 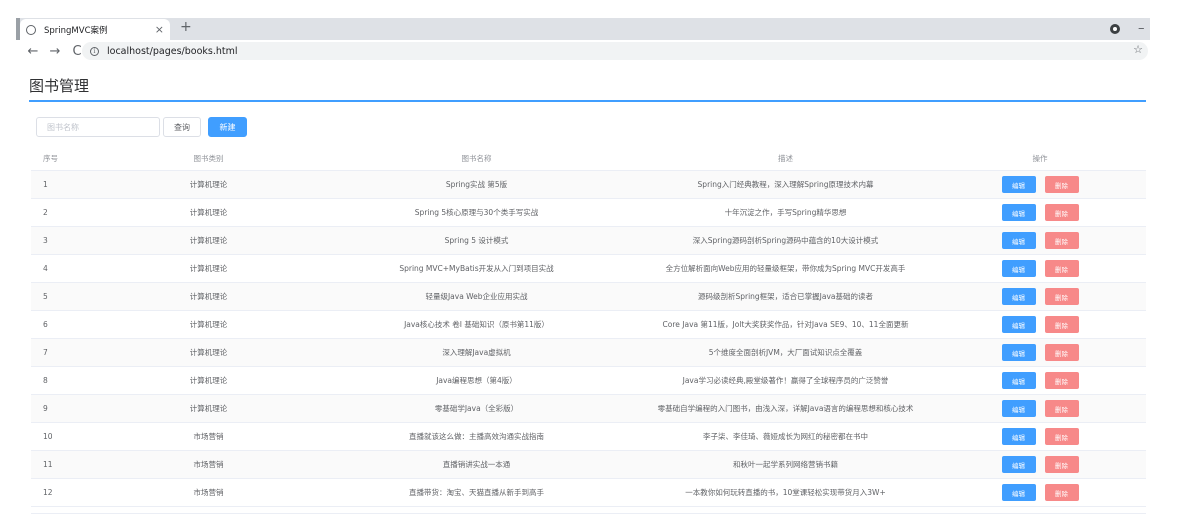 I want to click on omnibox: i localhost/pages/books.html, so click(x=615, y=51).